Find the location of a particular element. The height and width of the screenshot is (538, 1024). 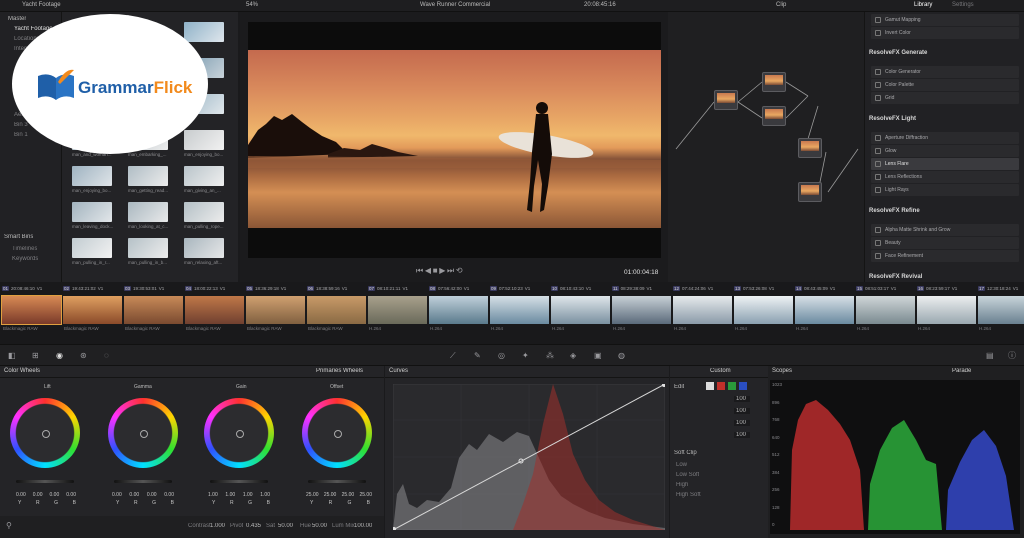

timeline-clip: 12 07:44:24:06 V1 H.264 is located at coordinates (703, 310).